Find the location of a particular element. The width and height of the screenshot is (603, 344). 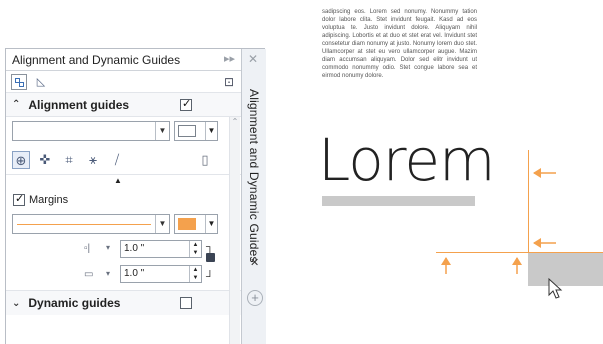

alignment-guides-overlay is located at coordinates (519, 224).